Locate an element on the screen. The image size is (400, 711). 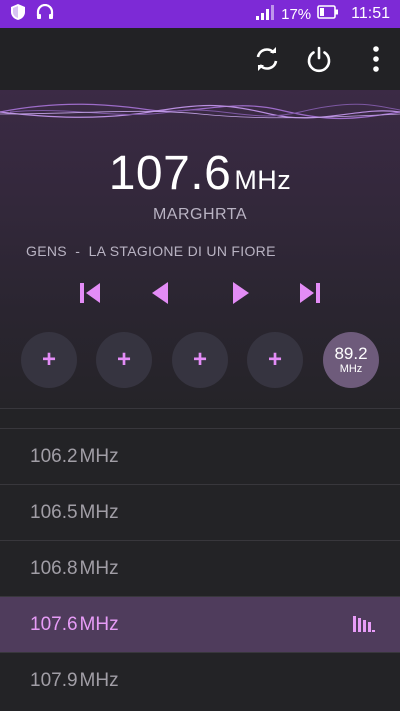
station-frequency: 106.8 is located at coordinates (54, 568).